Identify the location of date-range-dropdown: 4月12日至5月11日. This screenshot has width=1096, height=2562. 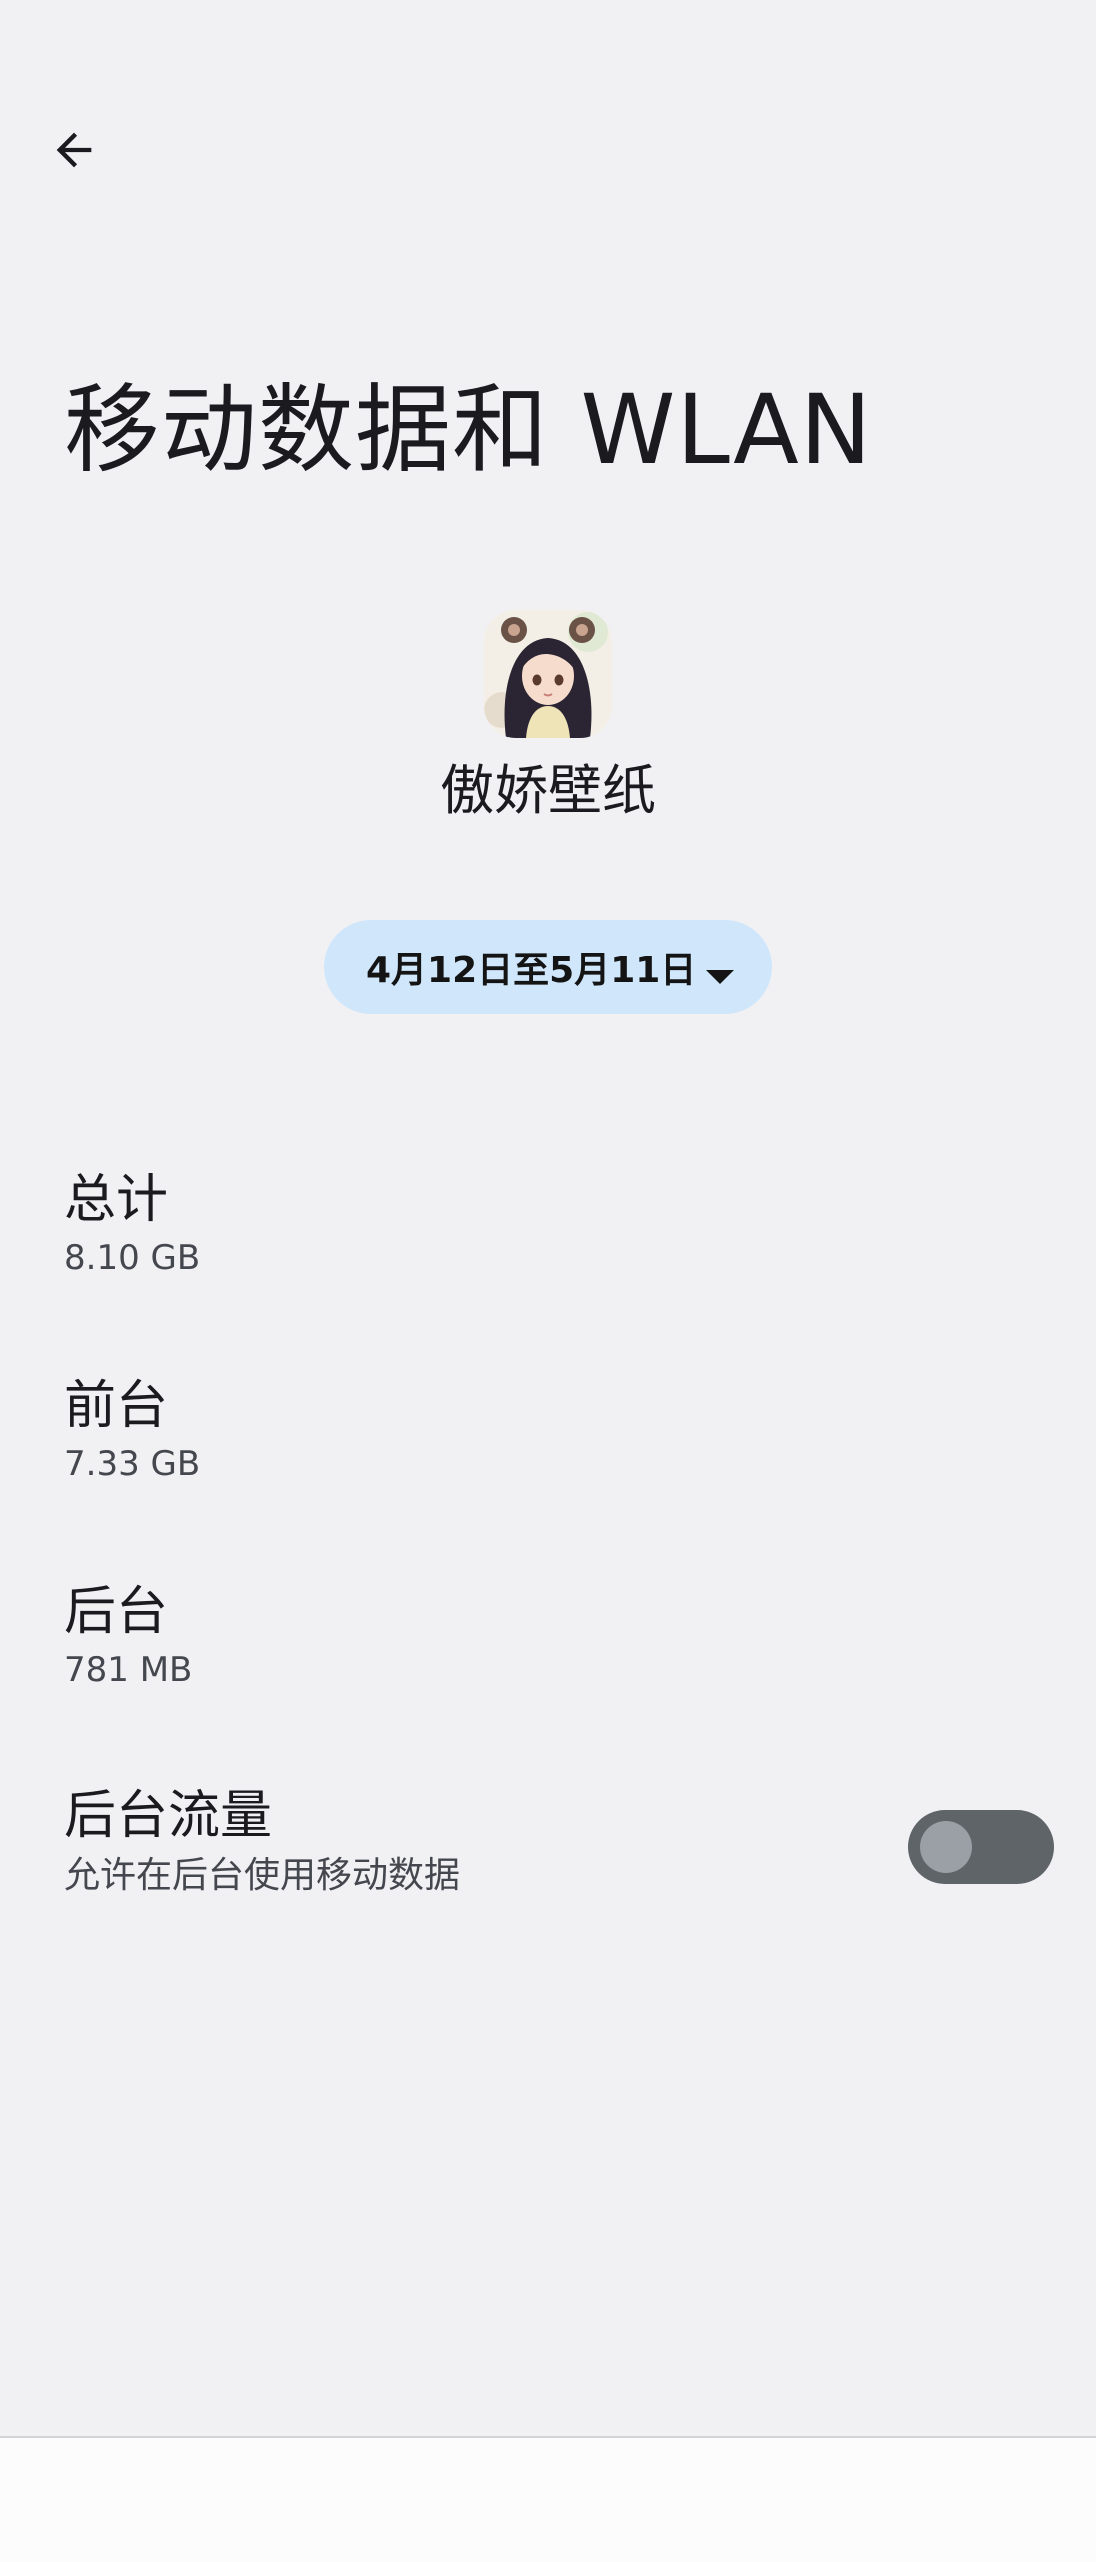
(548, 967).